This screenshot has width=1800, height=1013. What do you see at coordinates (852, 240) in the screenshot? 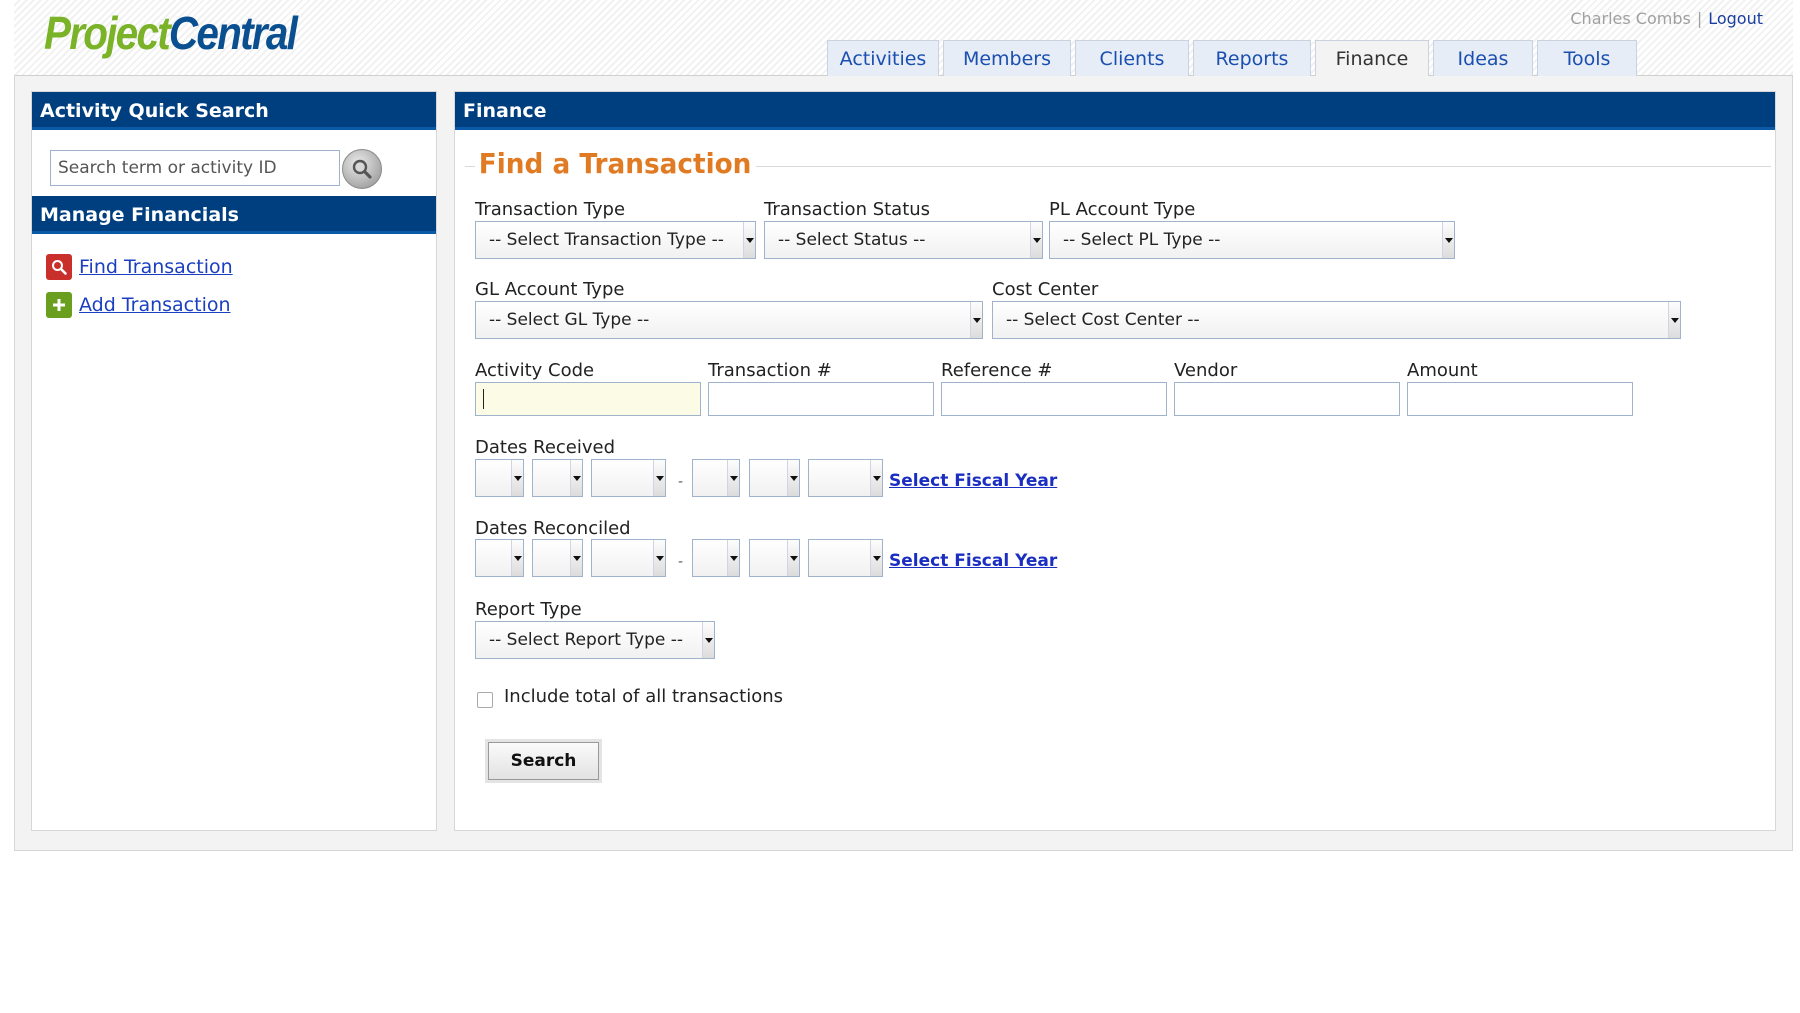
I see `transaction-status-value: -- Select Status --` at bounding box center [852, 240].